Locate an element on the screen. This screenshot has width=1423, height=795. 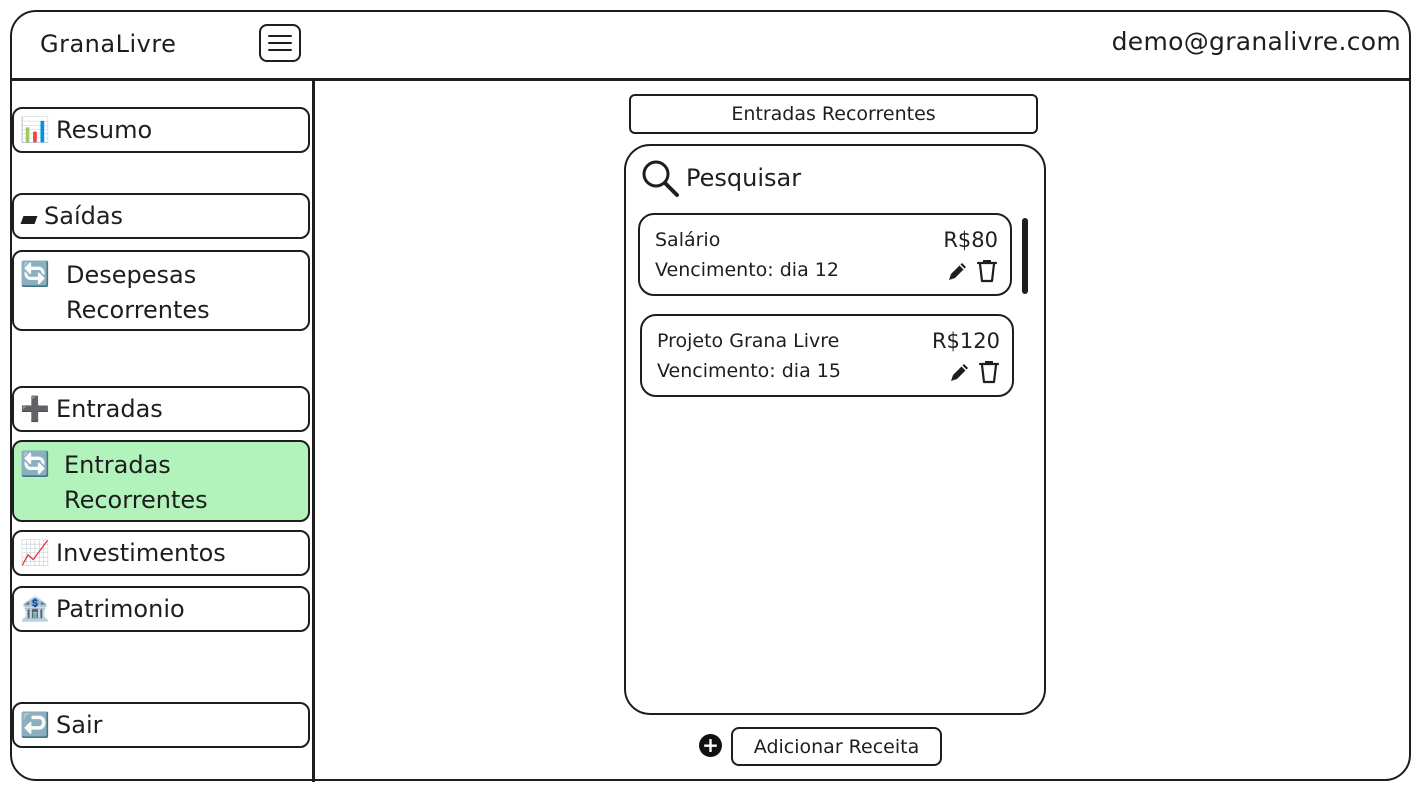
sidebar-item-entradas-recorrentes: 🔄 Entradas Recorrentes is located at coordinates (161, 481).